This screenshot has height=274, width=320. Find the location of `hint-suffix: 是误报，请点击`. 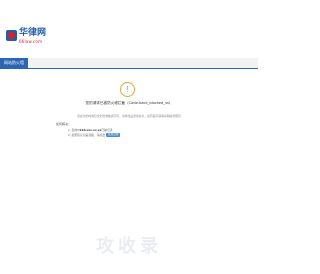

hint-suffix: 是误报，请点击 is located at coordinates (95, 135).